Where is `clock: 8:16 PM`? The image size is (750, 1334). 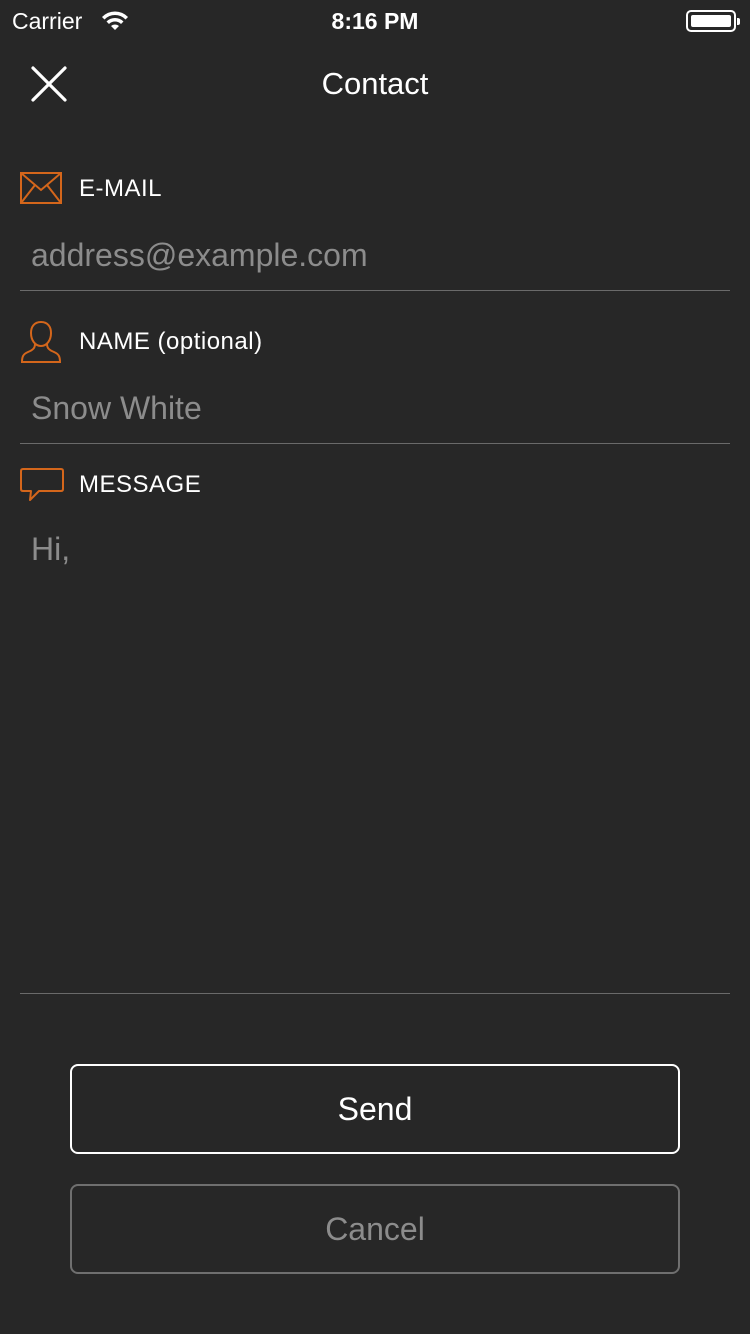 clock: 8:16 PM is located at coordinates (375, 21).